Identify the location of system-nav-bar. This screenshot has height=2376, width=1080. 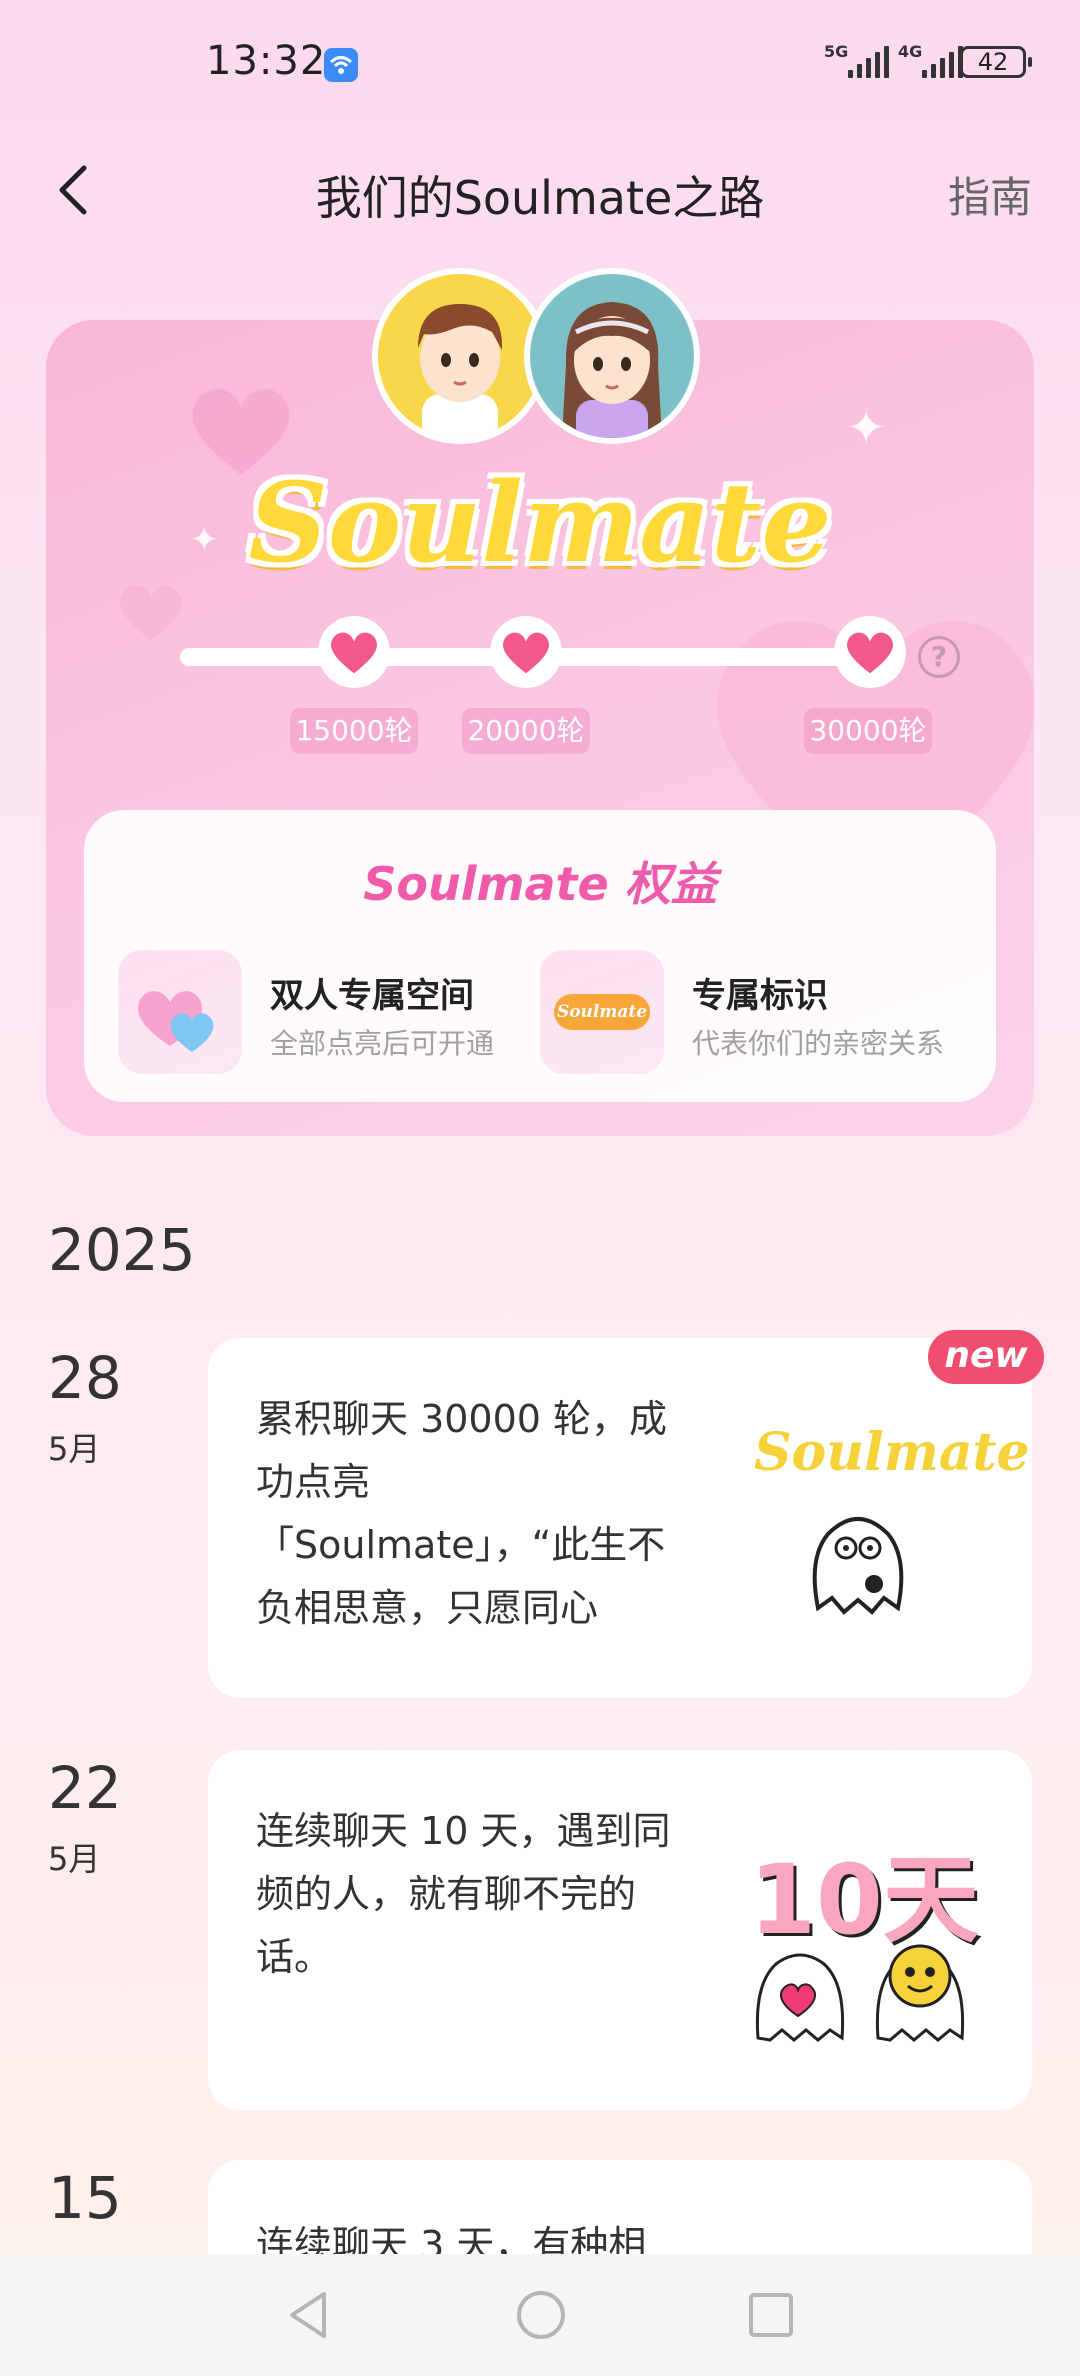
(540, 2315).